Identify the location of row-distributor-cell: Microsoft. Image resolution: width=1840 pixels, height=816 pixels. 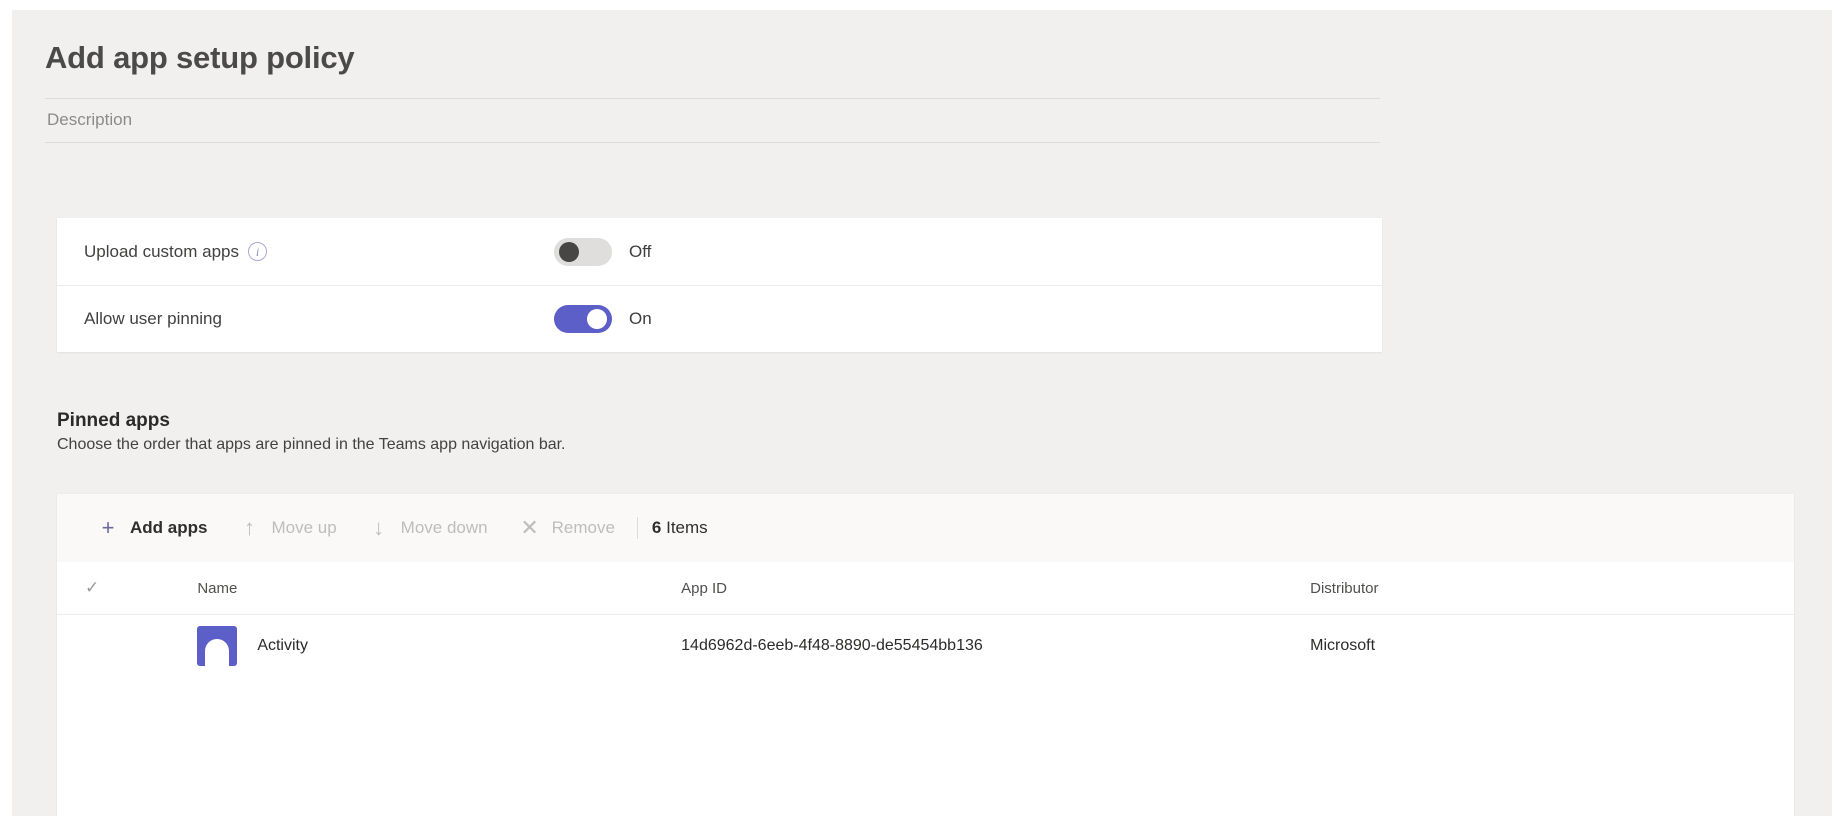
(1343, 645).